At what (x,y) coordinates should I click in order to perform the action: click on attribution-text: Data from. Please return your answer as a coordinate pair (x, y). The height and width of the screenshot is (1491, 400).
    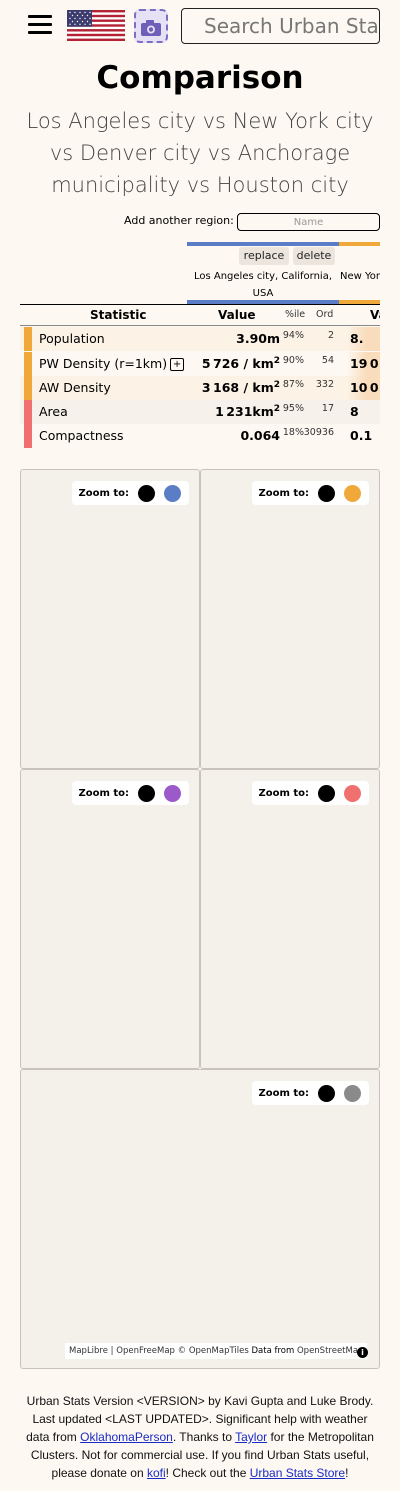
    Looking at the image, I should click on (272, 1351).